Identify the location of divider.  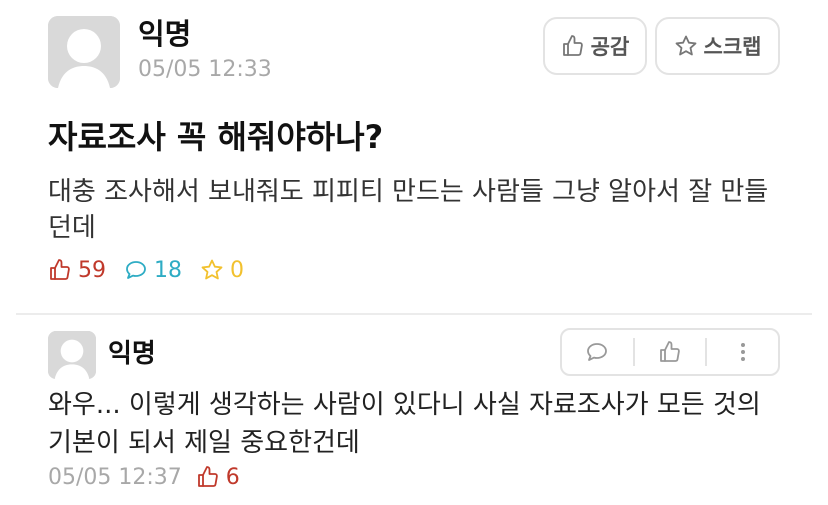
(414, 314).